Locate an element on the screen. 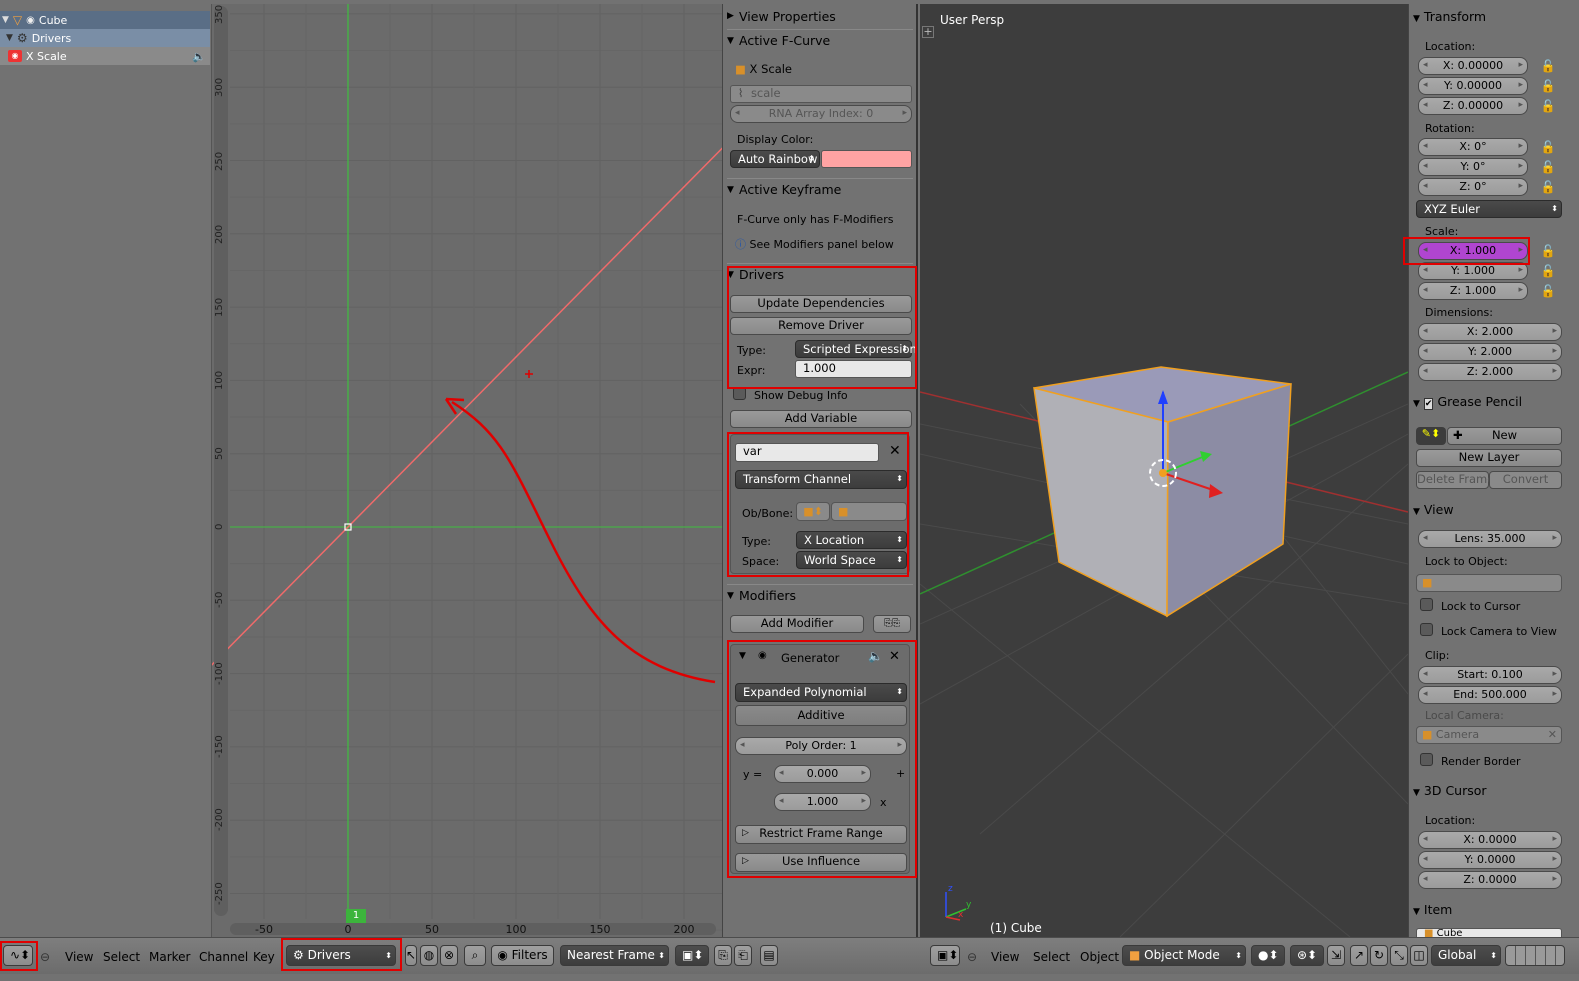  copy-paste-modifier-icon: ⎘⎘ is located at coordinates (892, 624).